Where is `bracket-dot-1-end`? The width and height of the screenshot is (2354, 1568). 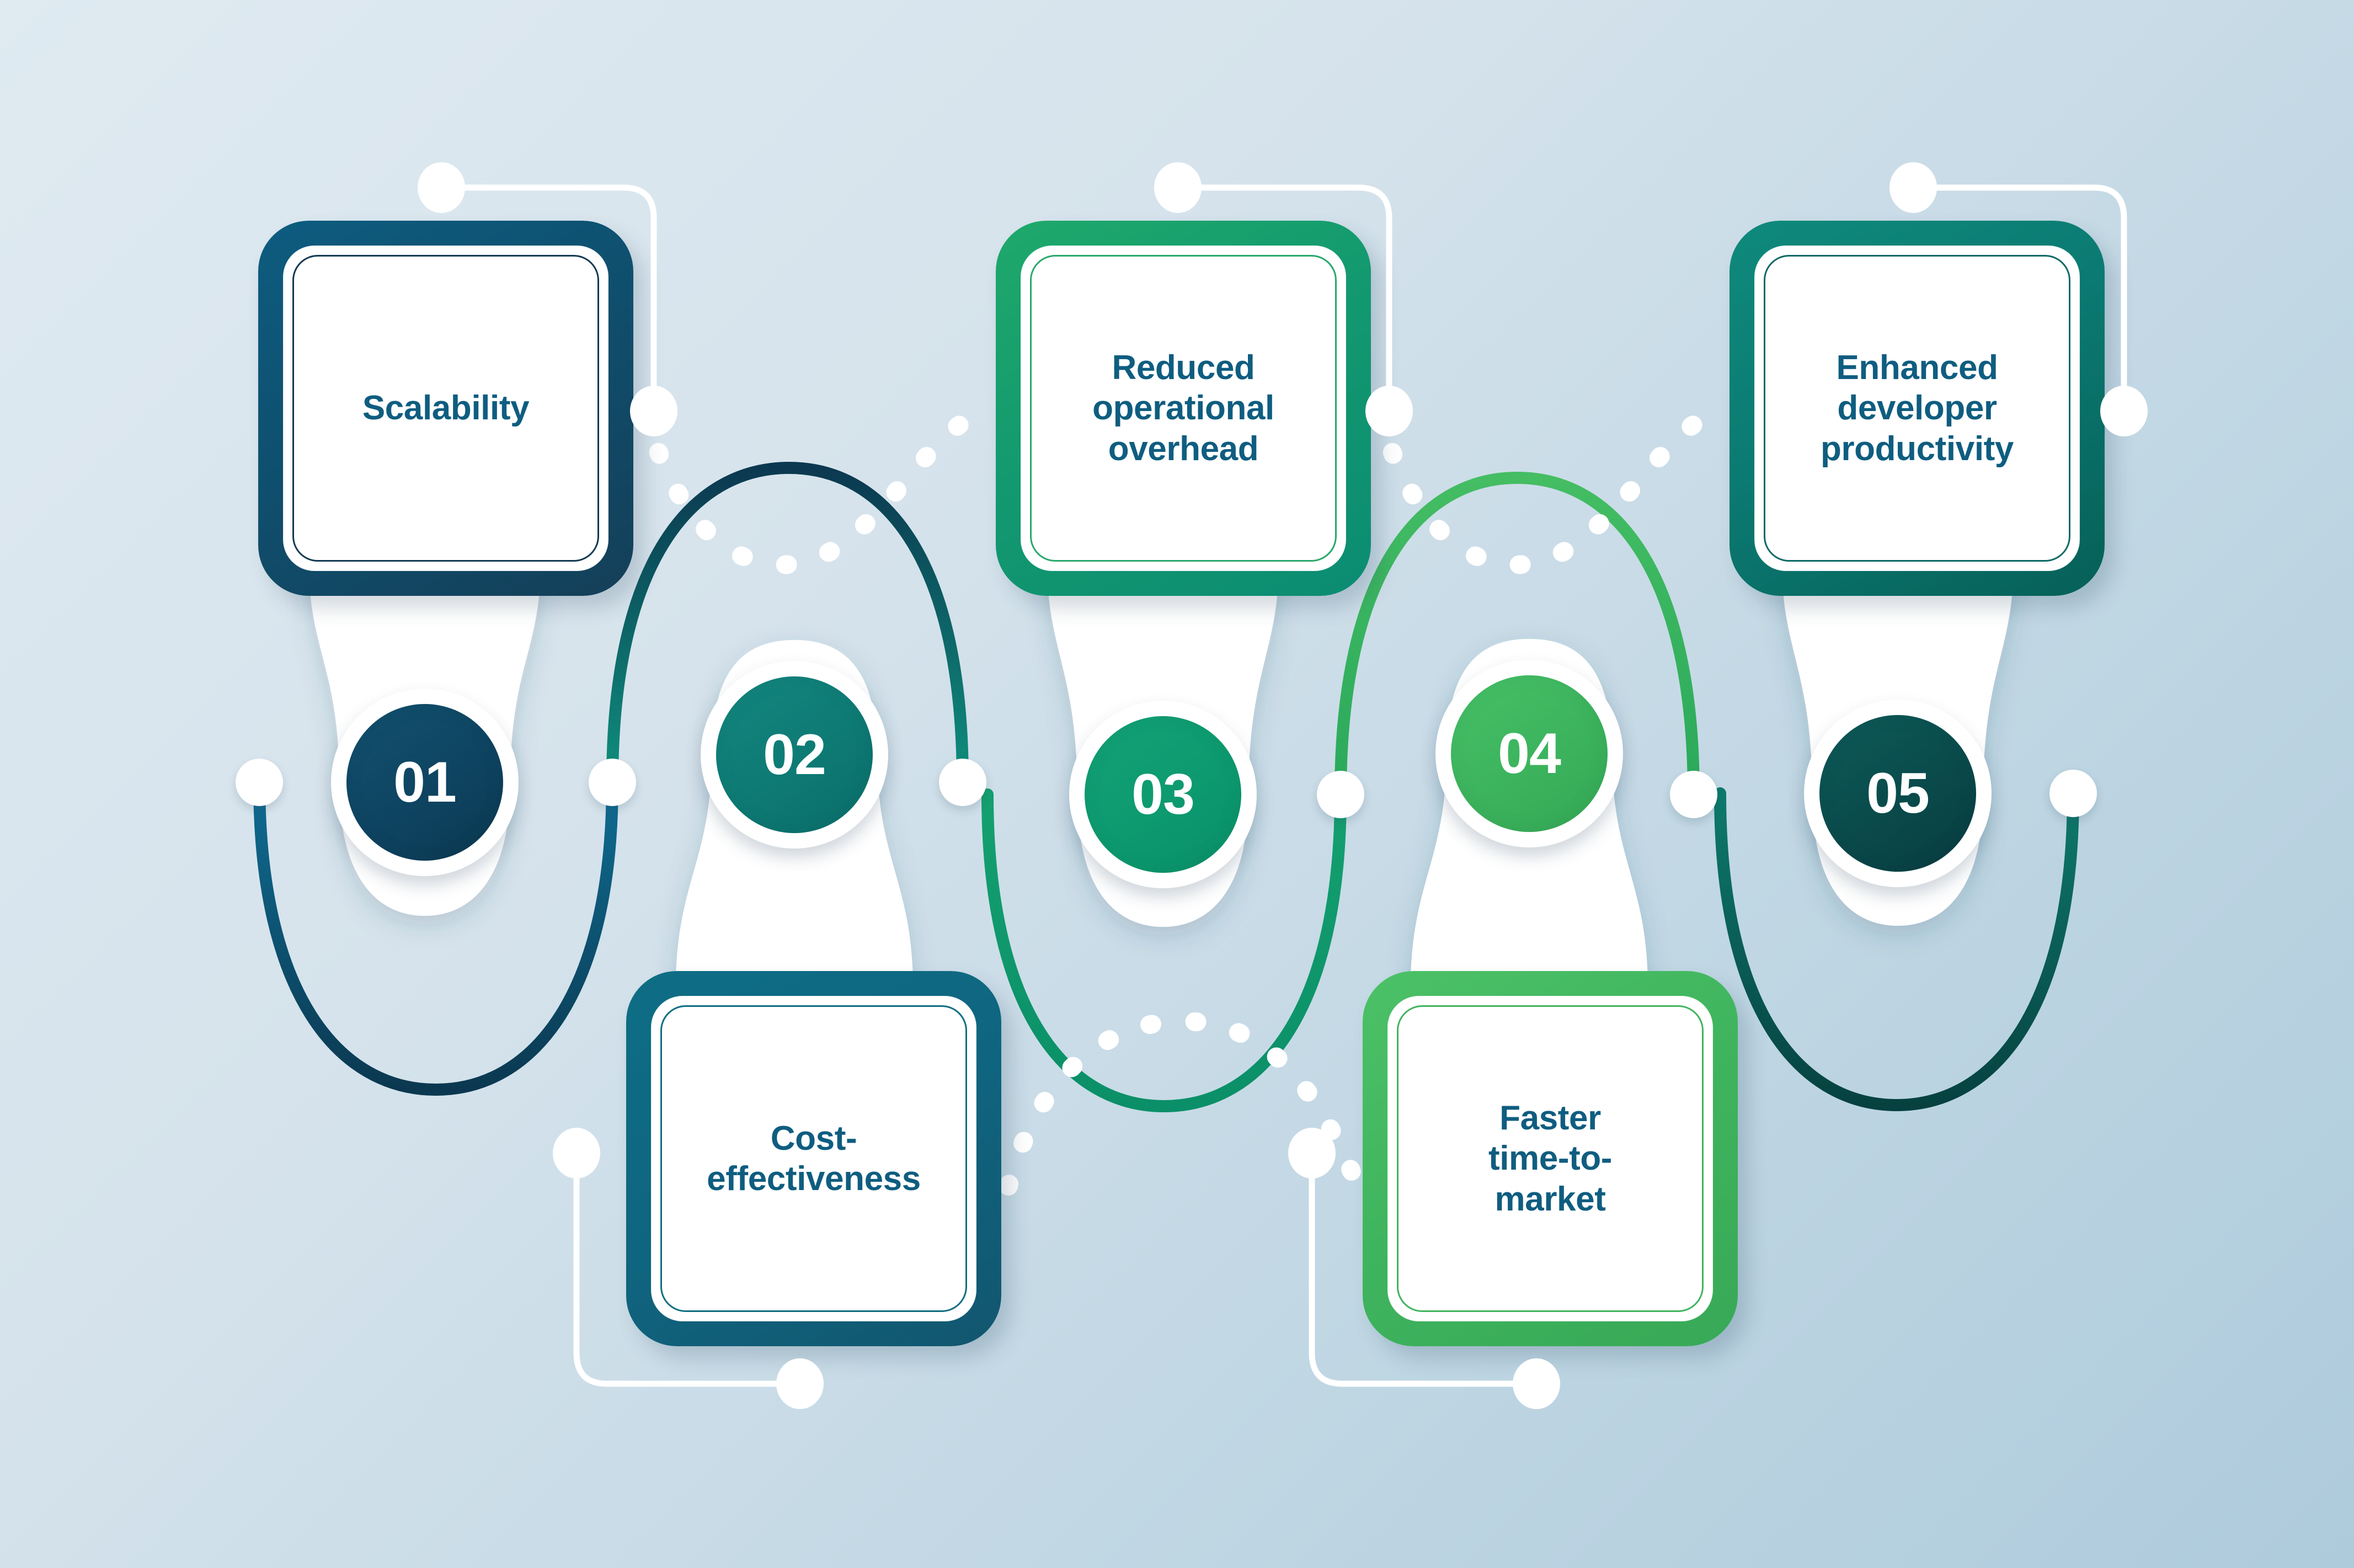 bracket-dot-1-end is located at coordinates (653, 411).